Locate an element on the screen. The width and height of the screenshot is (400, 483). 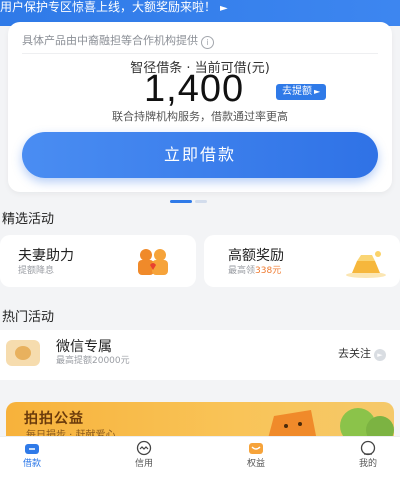
banner-message: 用户保护专区惊喜上线，大额奖励来啦！ is located at coordinates (108, 7).